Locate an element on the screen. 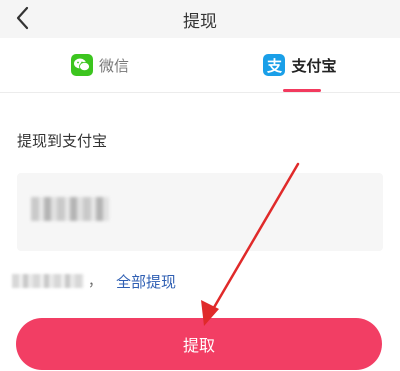 The width and height of the screenshot is (400, 371). alipay-icon: 支 is located at coordinates (274, 65).